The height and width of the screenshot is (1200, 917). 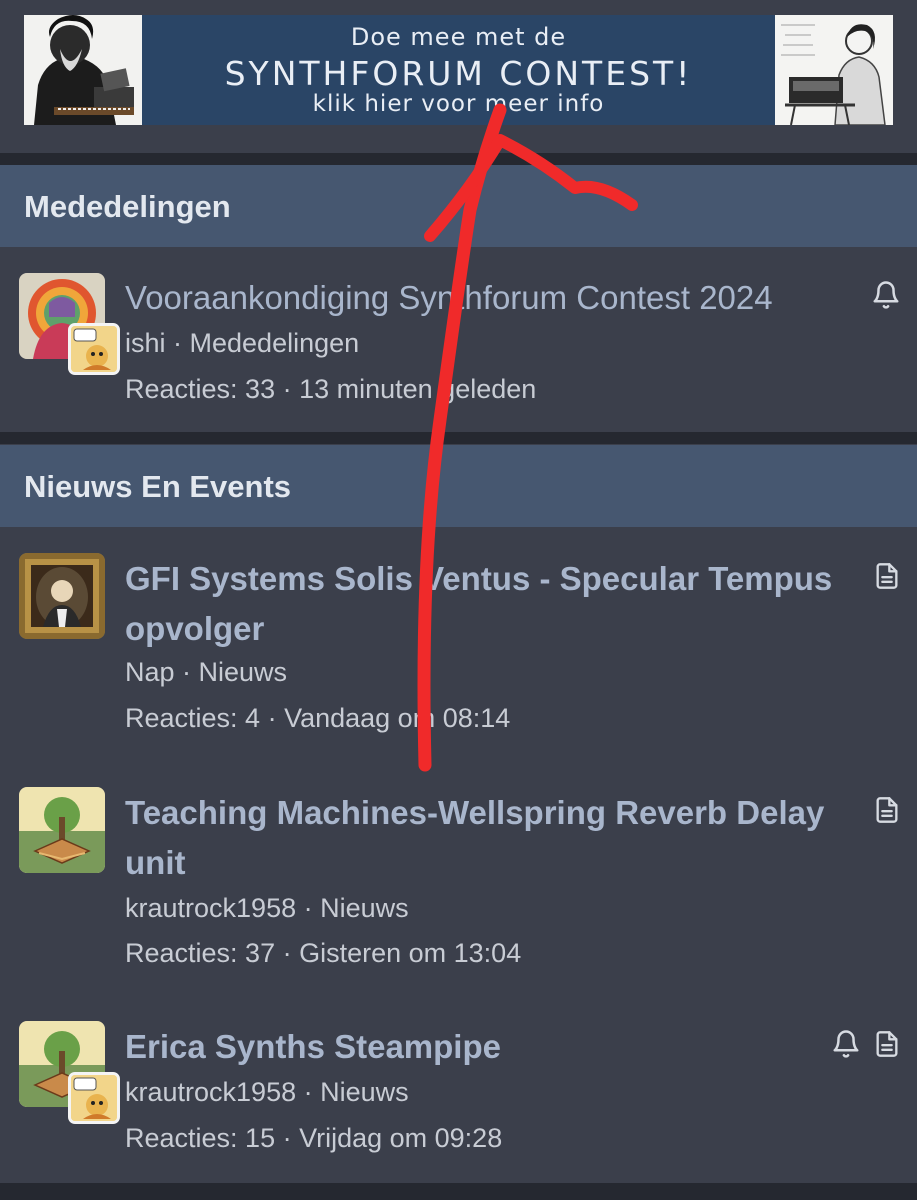 I want to click on section-title: Mededelingen, so click(x=127, y=206).